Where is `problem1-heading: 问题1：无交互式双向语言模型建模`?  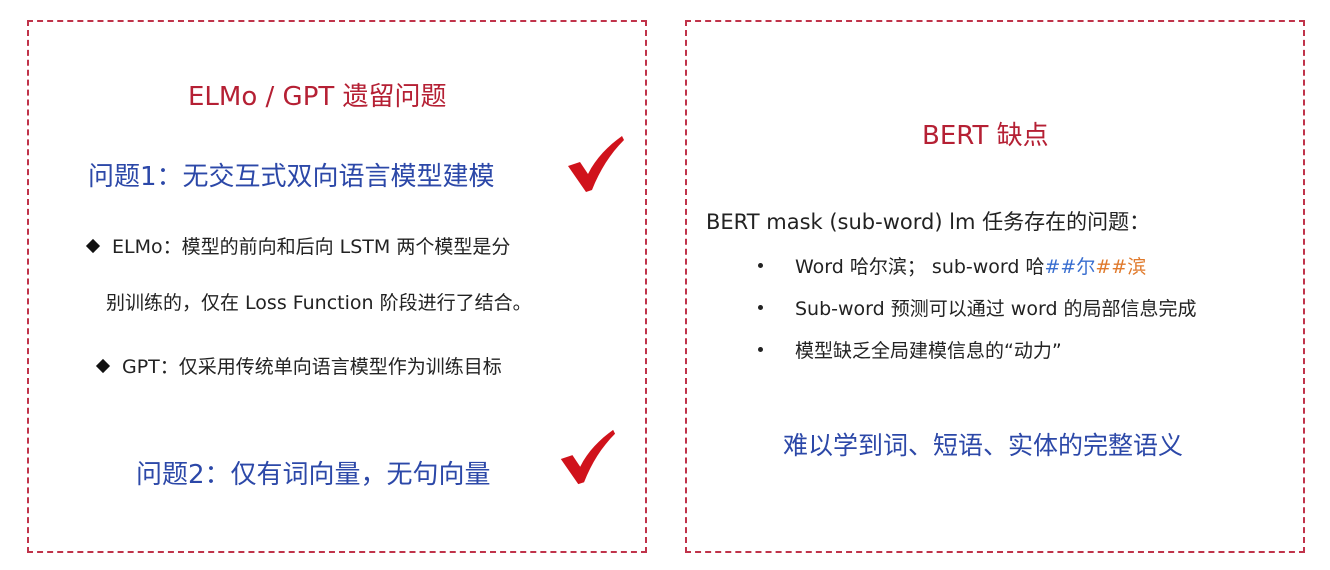
problem1-heading: 问题1：无交互式双向语言模型建模 is located at coordinates (291, 177).